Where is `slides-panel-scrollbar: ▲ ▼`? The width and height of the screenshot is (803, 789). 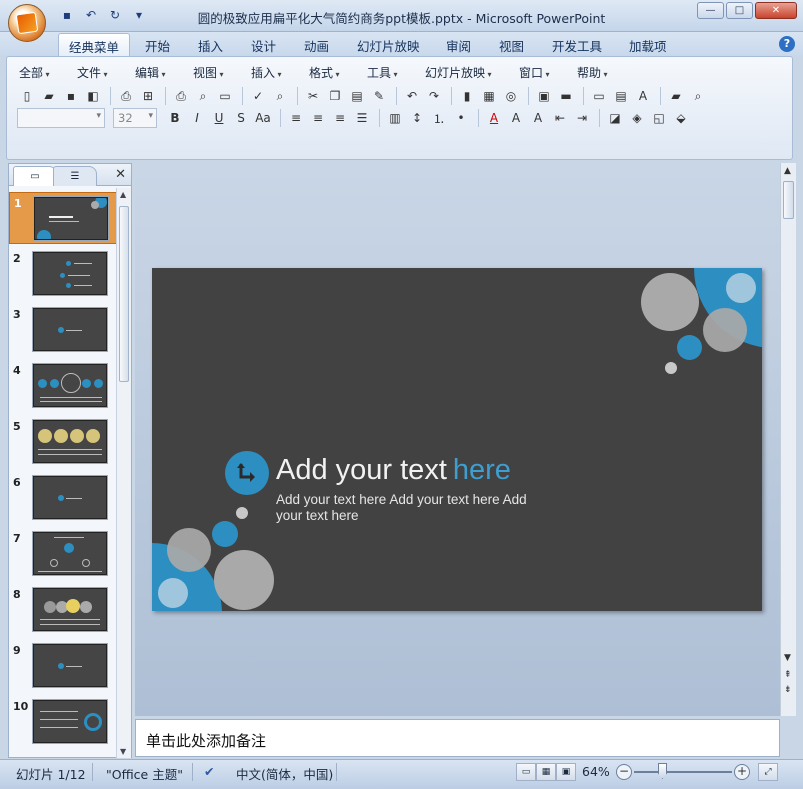 slides-panel-scrollbar: ▲ ▼ is located at coordinates (123, 473).